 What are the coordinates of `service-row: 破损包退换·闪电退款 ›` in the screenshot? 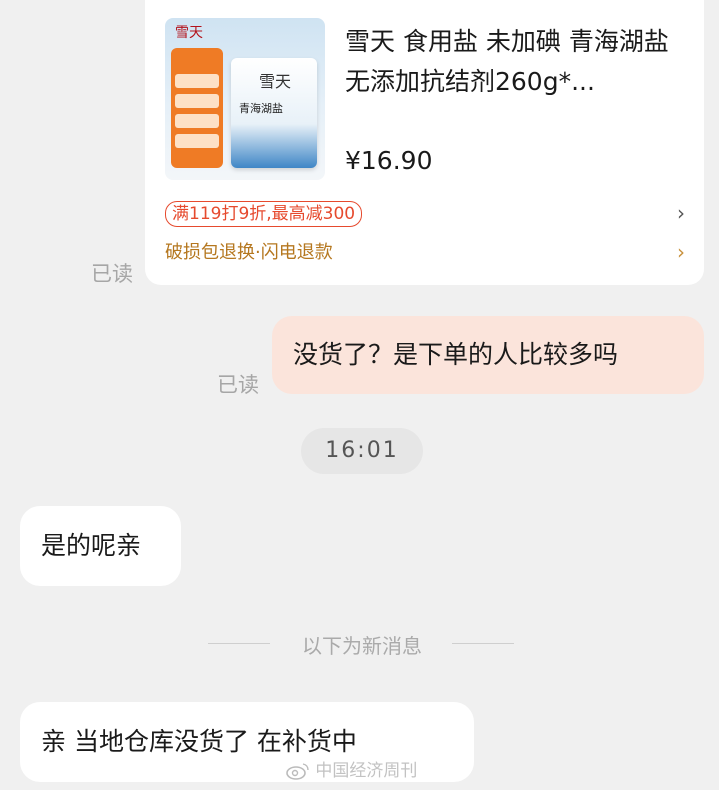 It's located at (425, 253).